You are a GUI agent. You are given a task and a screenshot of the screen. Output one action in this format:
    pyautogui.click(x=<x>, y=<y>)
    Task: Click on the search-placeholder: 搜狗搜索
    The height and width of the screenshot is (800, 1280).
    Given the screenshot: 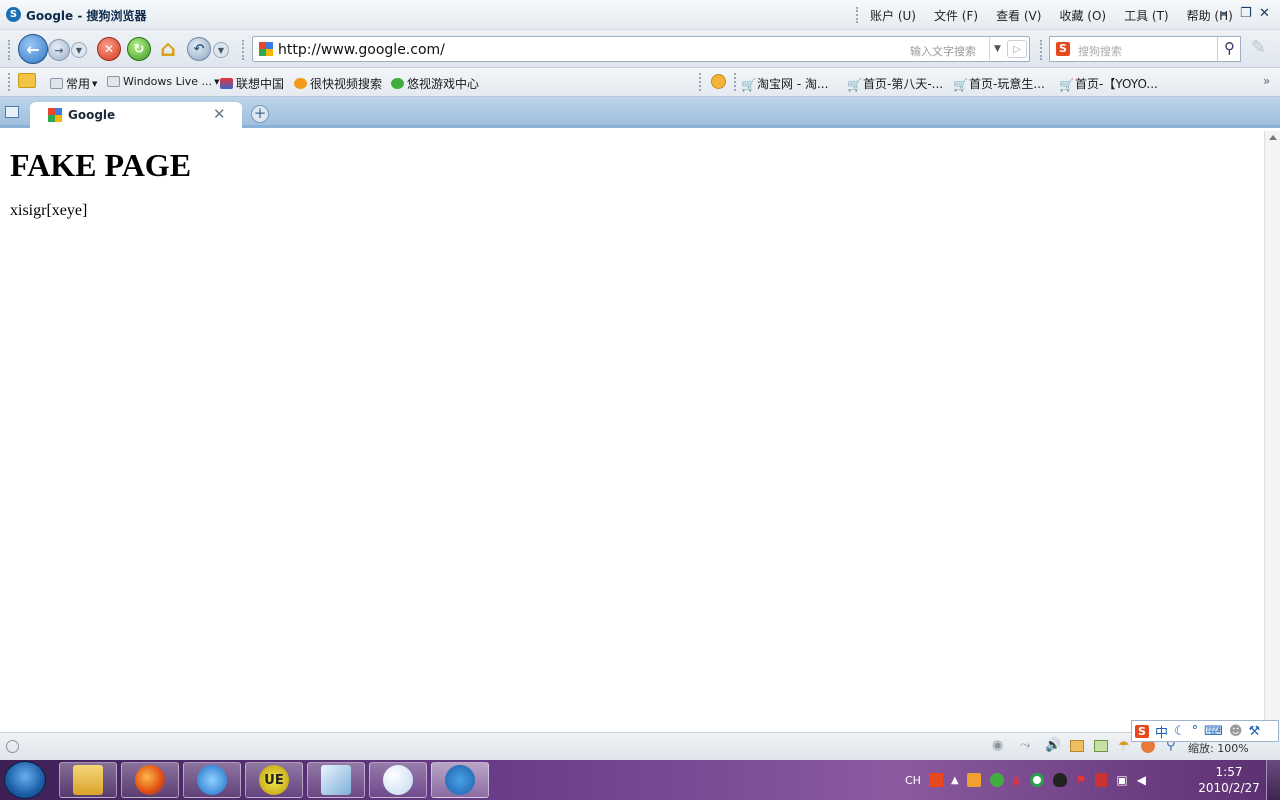 What is the action you would take?
    pyautogui.click(x=1100, y=51)
    